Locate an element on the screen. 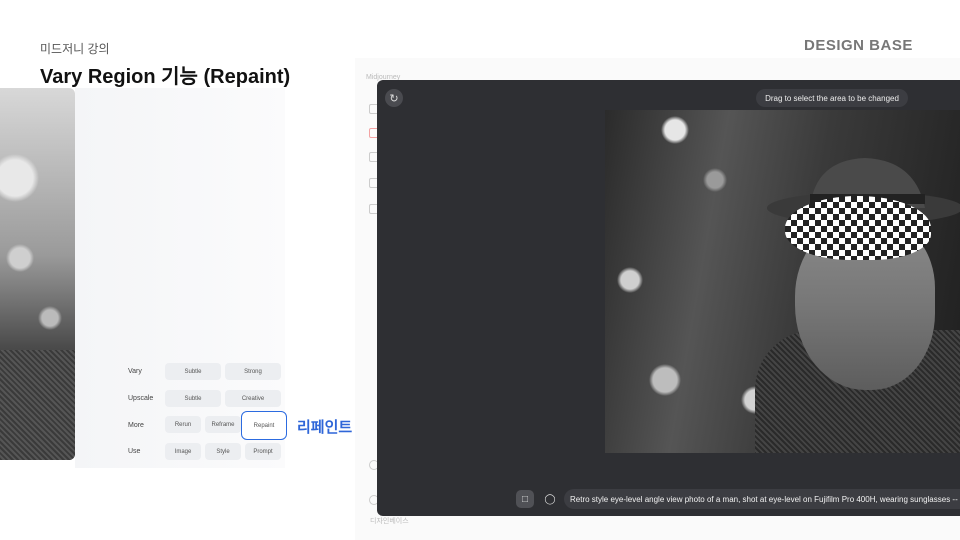 The image size is (960, 540). repaint-button: Repaint is located at coordinates (264, 425).